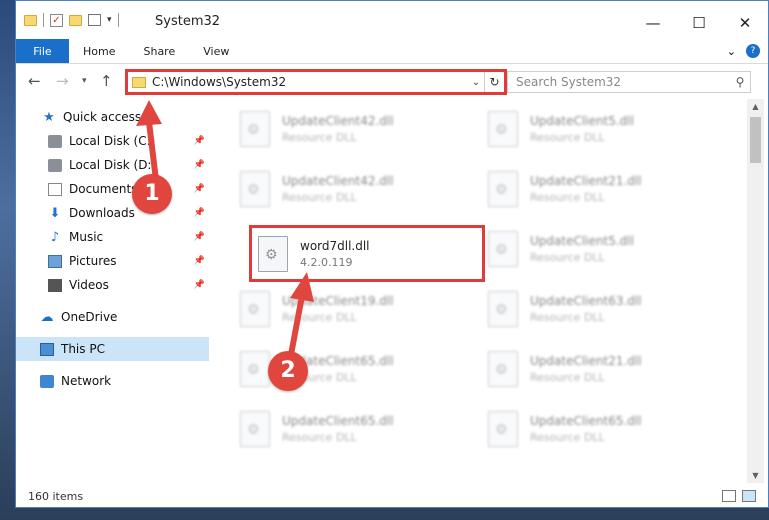  What do you see at coordinates (83, 349) in the screenshot?
I see `sidebar-item-label: This PC` at bounding box center [83, 349].